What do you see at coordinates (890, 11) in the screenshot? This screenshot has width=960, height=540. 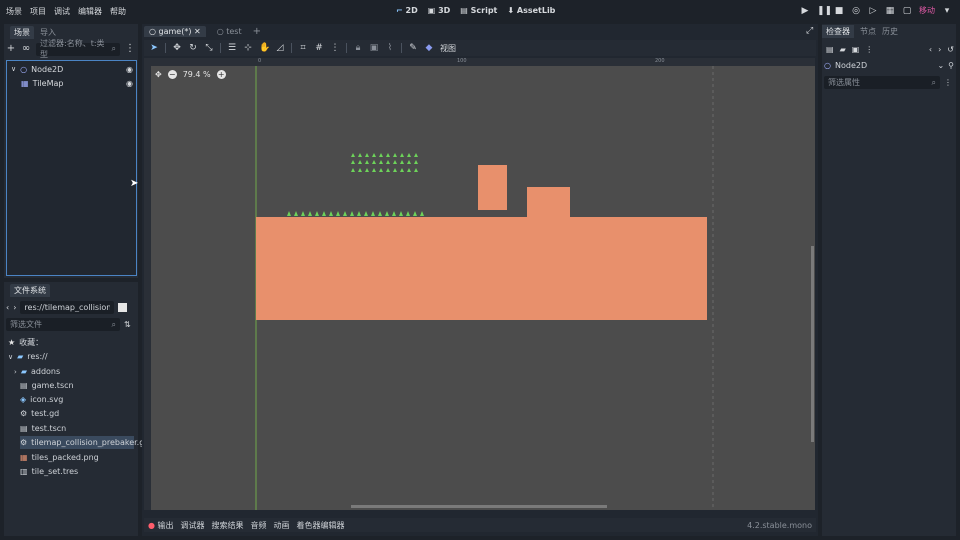 I see `movie-icon: ▦` at bounding box center [890, 11].